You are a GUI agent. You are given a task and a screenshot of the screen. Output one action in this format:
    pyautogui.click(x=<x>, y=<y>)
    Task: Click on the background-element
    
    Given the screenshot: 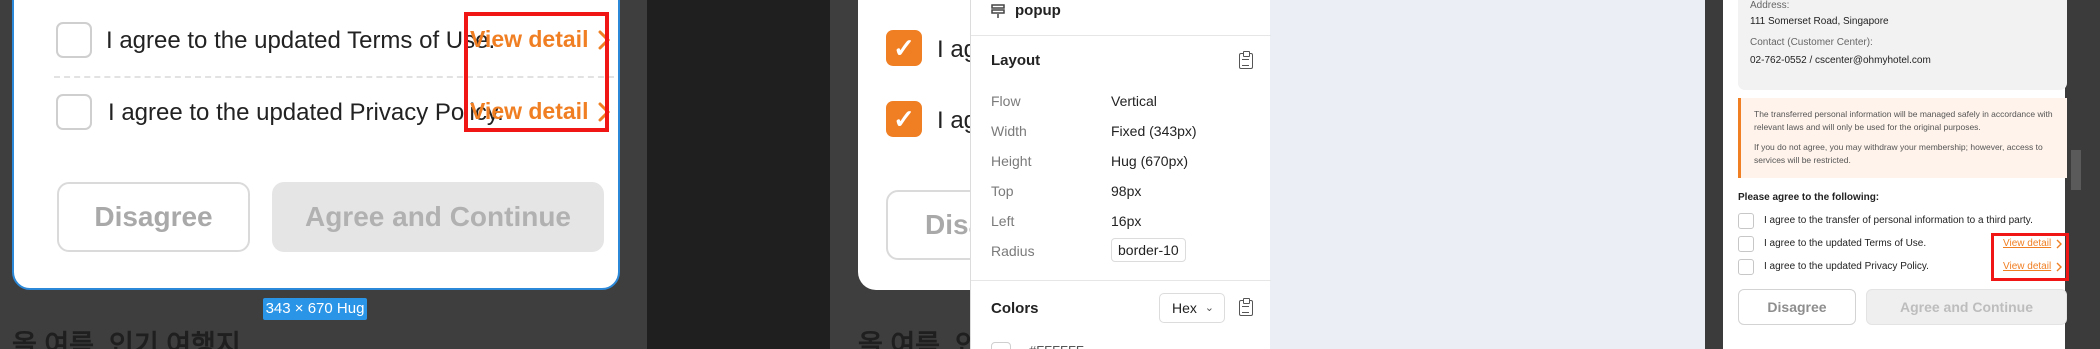 What is the action you would take?
    pyautogui.click(x=2076, y=170)
    